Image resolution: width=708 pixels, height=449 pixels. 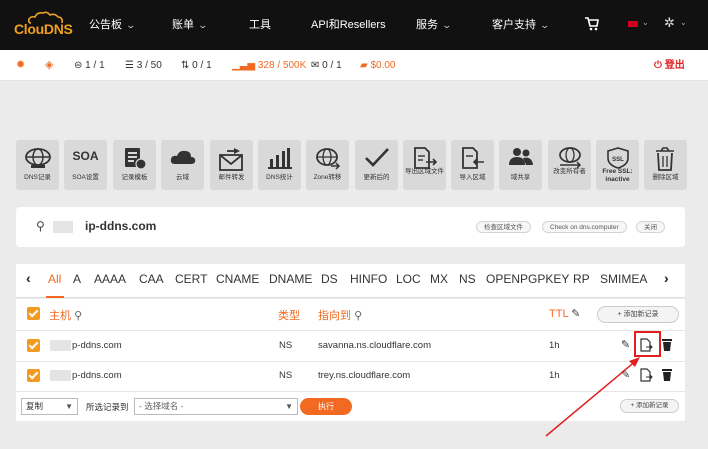 What do you see at coordinates (66, 316) in the screenshot?
I see `header-host: 主机 ⚲` at bounding box center [66, 316].